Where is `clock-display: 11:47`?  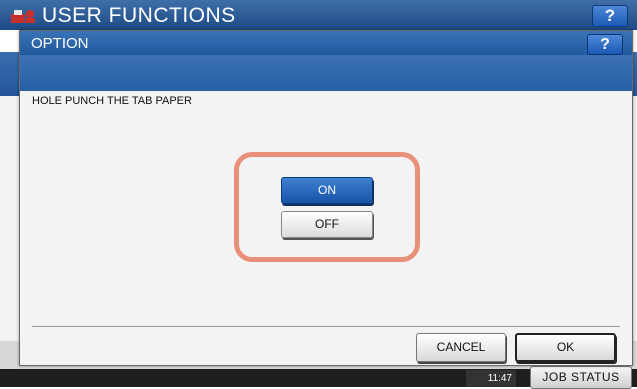
clock-display: 11:47 is located at coordinates (491, 378).